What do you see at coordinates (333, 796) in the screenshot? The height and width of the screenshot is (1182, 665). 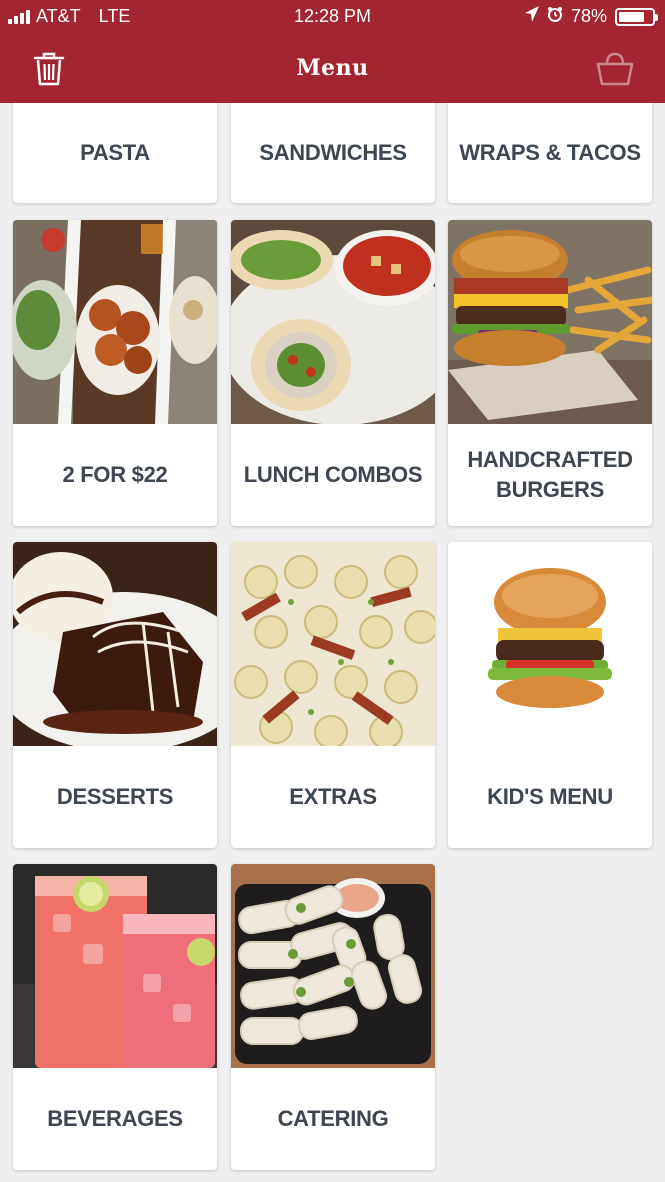 I see `category-label: EXTRAS` at bounding box center [333, 796].